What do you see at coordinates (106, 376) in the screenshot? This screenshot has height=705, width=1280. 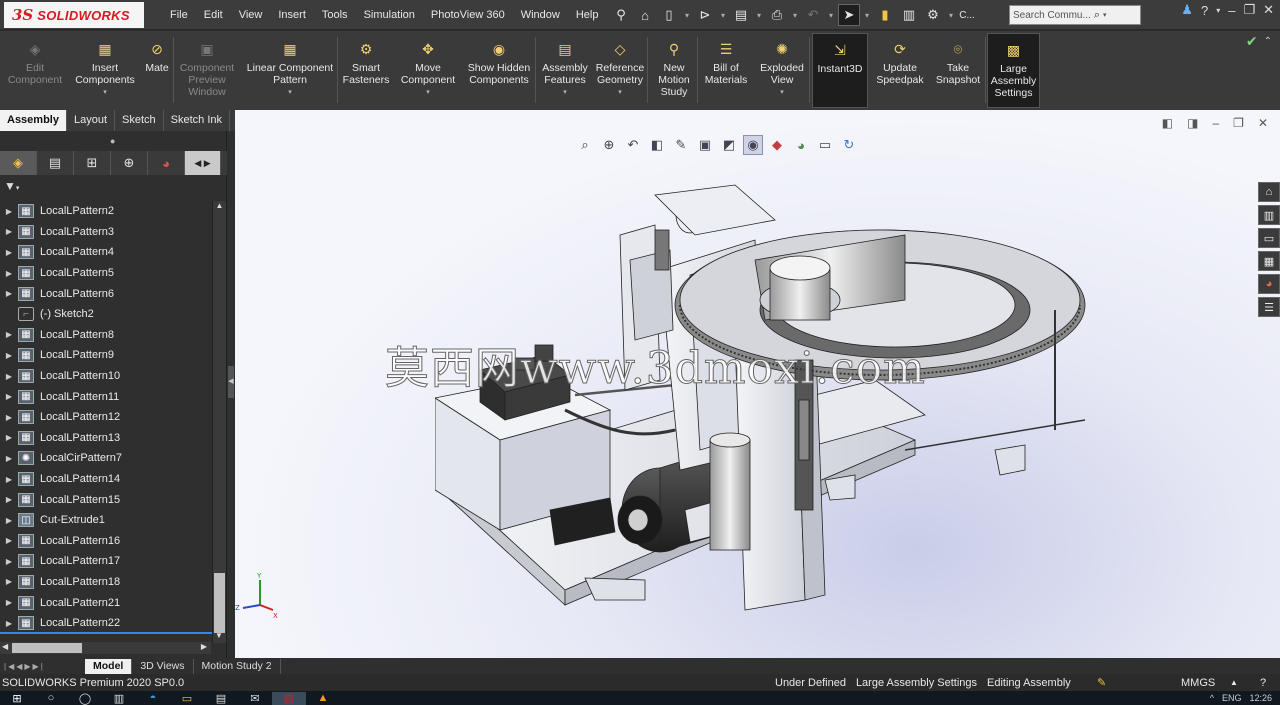 I see `tree-item: ▶ ▦ LocalLPattern10` at bounding box center [106, 376].